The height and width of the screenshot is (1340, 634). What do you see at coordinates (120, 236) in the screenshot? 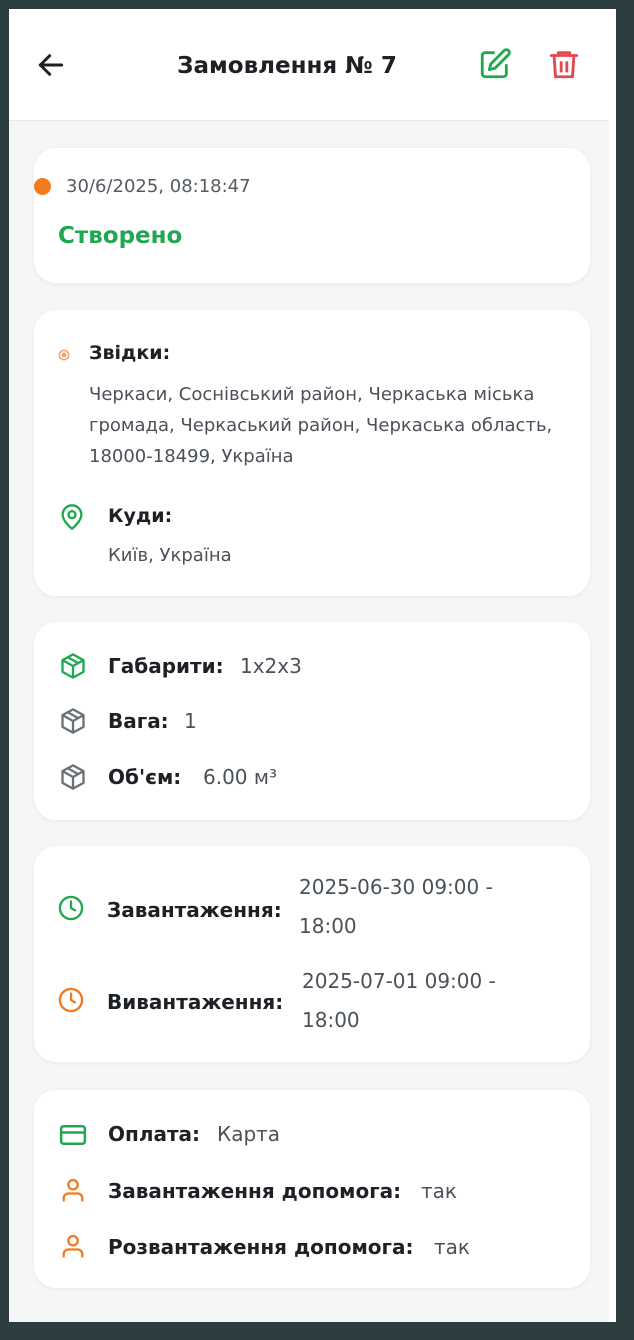
I see `status-badge: Створено` at bounding box center [120, 236].